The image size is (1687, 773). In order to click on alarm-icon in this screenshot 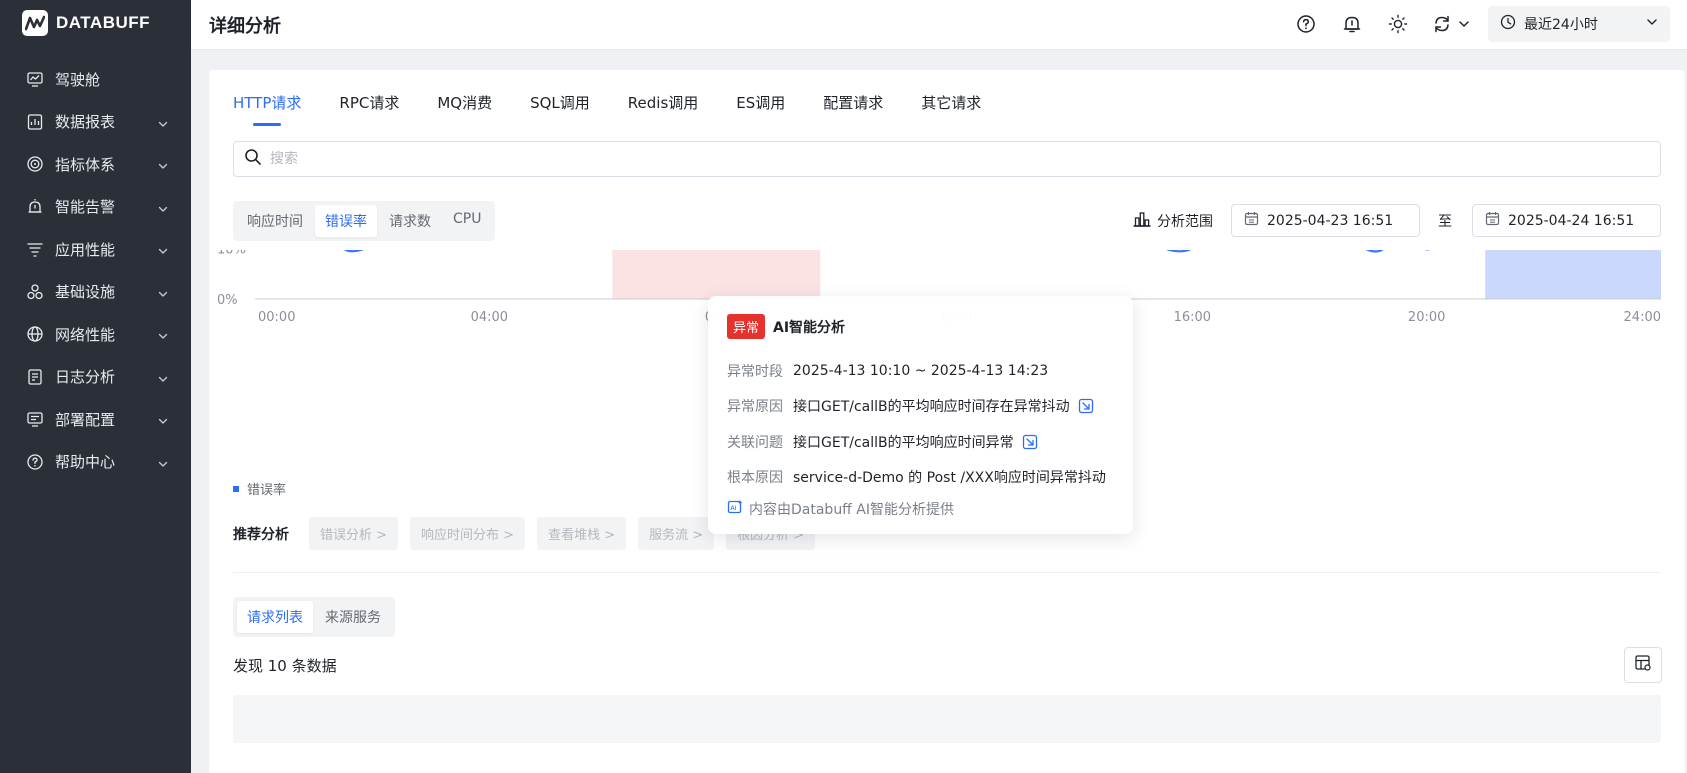, I will do `click(35, 207)`.